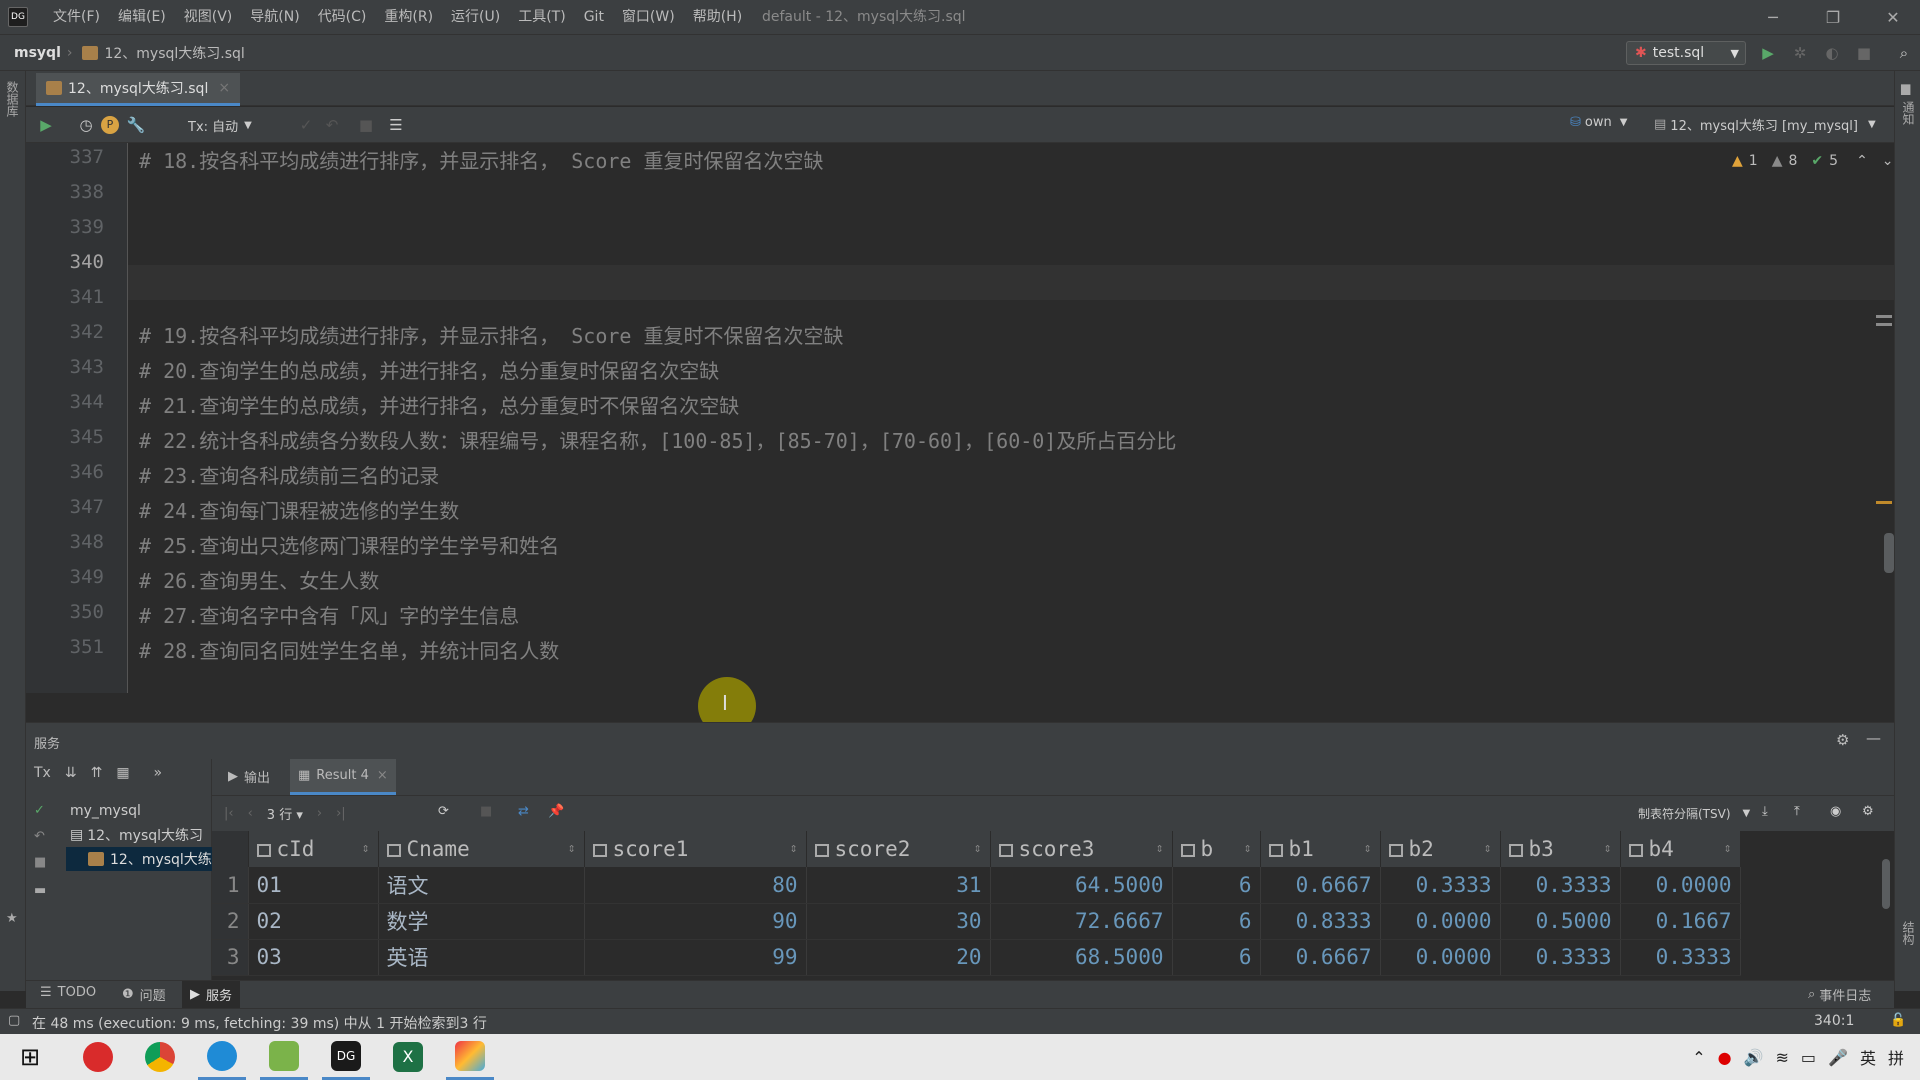  What do you see at coordinates (1904, 53) in the screenshot?
I see `search-icon: ⌕` at bounding box center [1904, 53].